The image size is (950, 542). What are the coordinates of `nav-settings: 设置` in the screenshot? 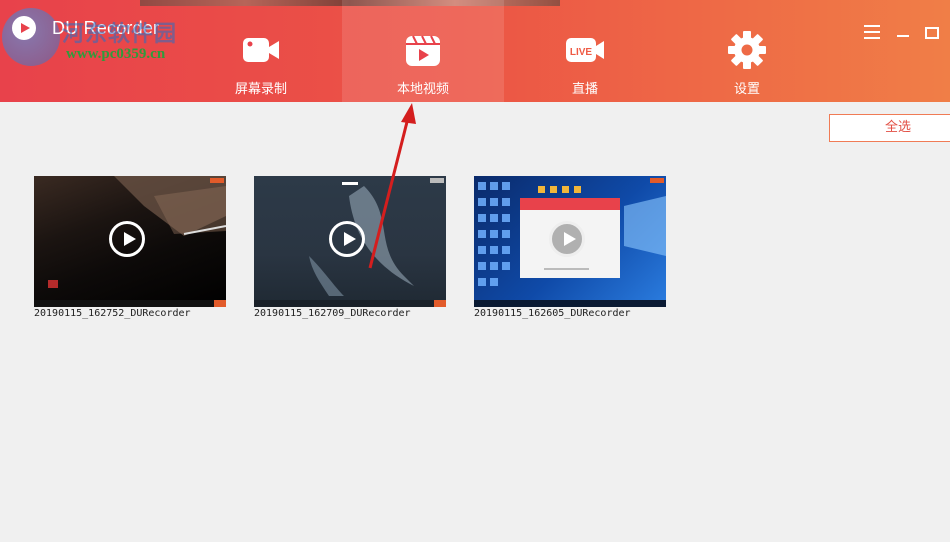 It's located at (747, 51).